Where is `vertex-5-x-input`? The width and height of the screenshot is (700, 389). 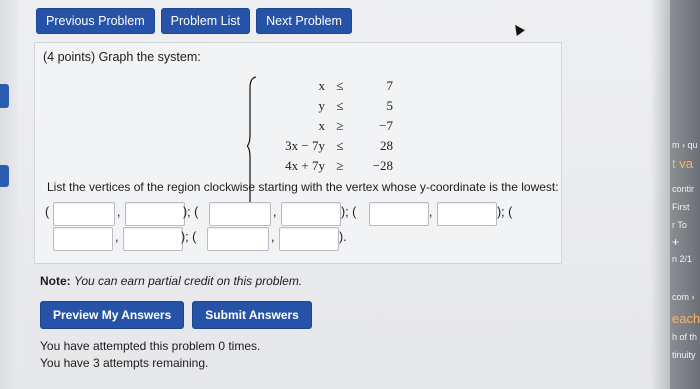
vertex-5-x-input is located at coordinates (238, 239).